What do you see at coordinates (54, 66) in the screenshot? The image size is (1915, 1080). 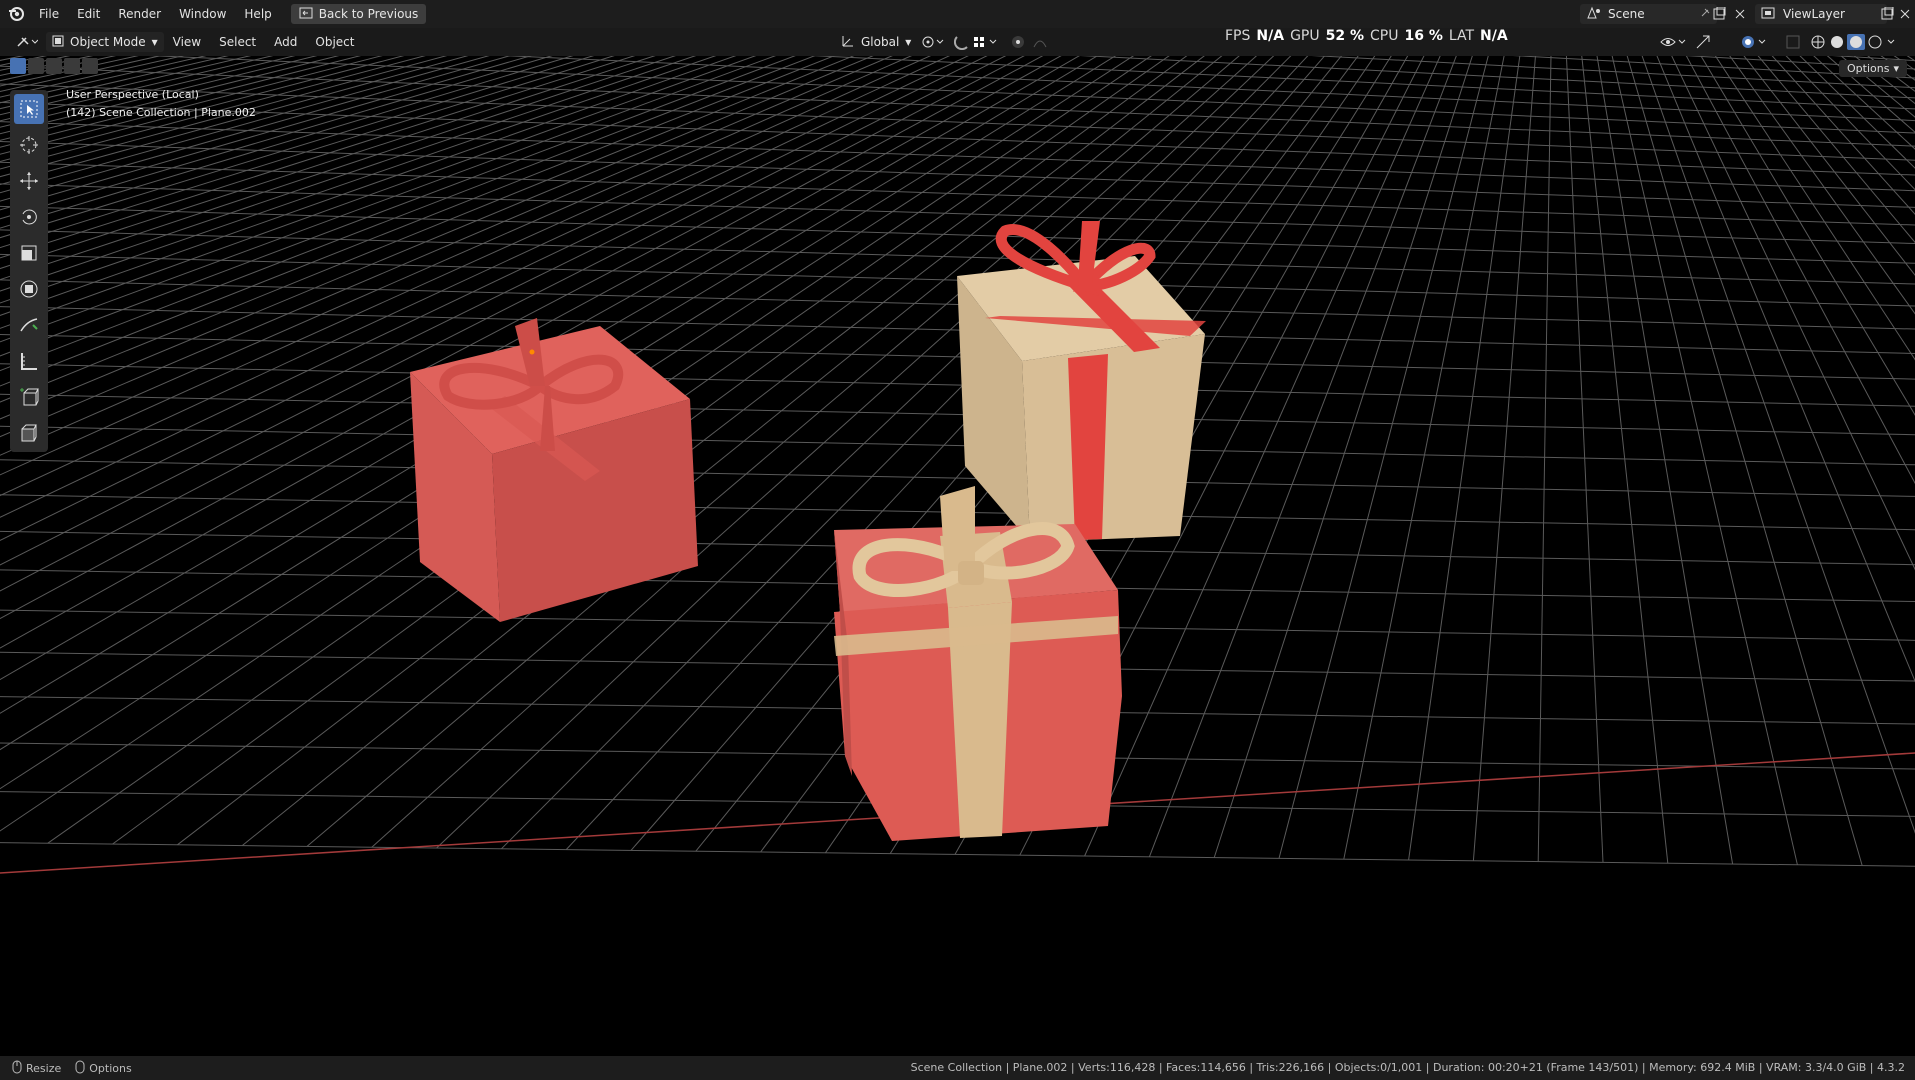 I see `select-mode-subtract-icon` at bounding box center [54, 66].